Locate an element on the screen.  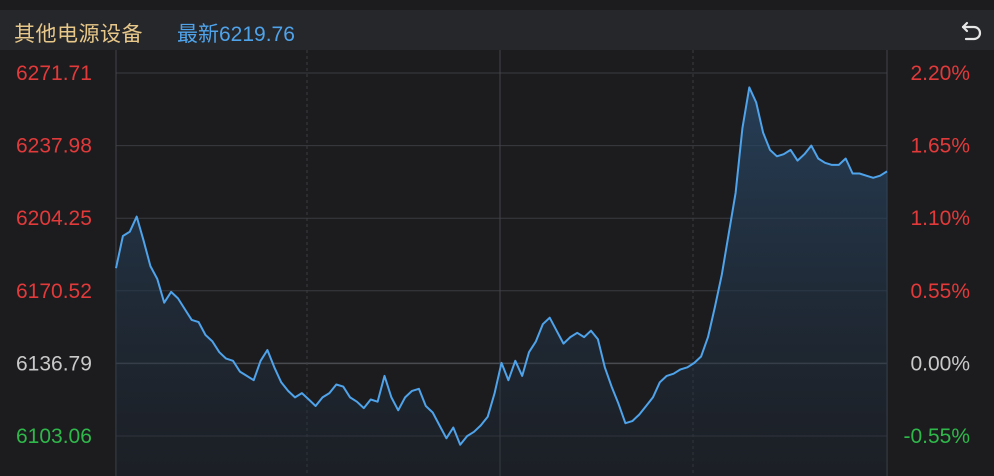
right-tick-label: 1.10% is located at coordinates (940, 218).